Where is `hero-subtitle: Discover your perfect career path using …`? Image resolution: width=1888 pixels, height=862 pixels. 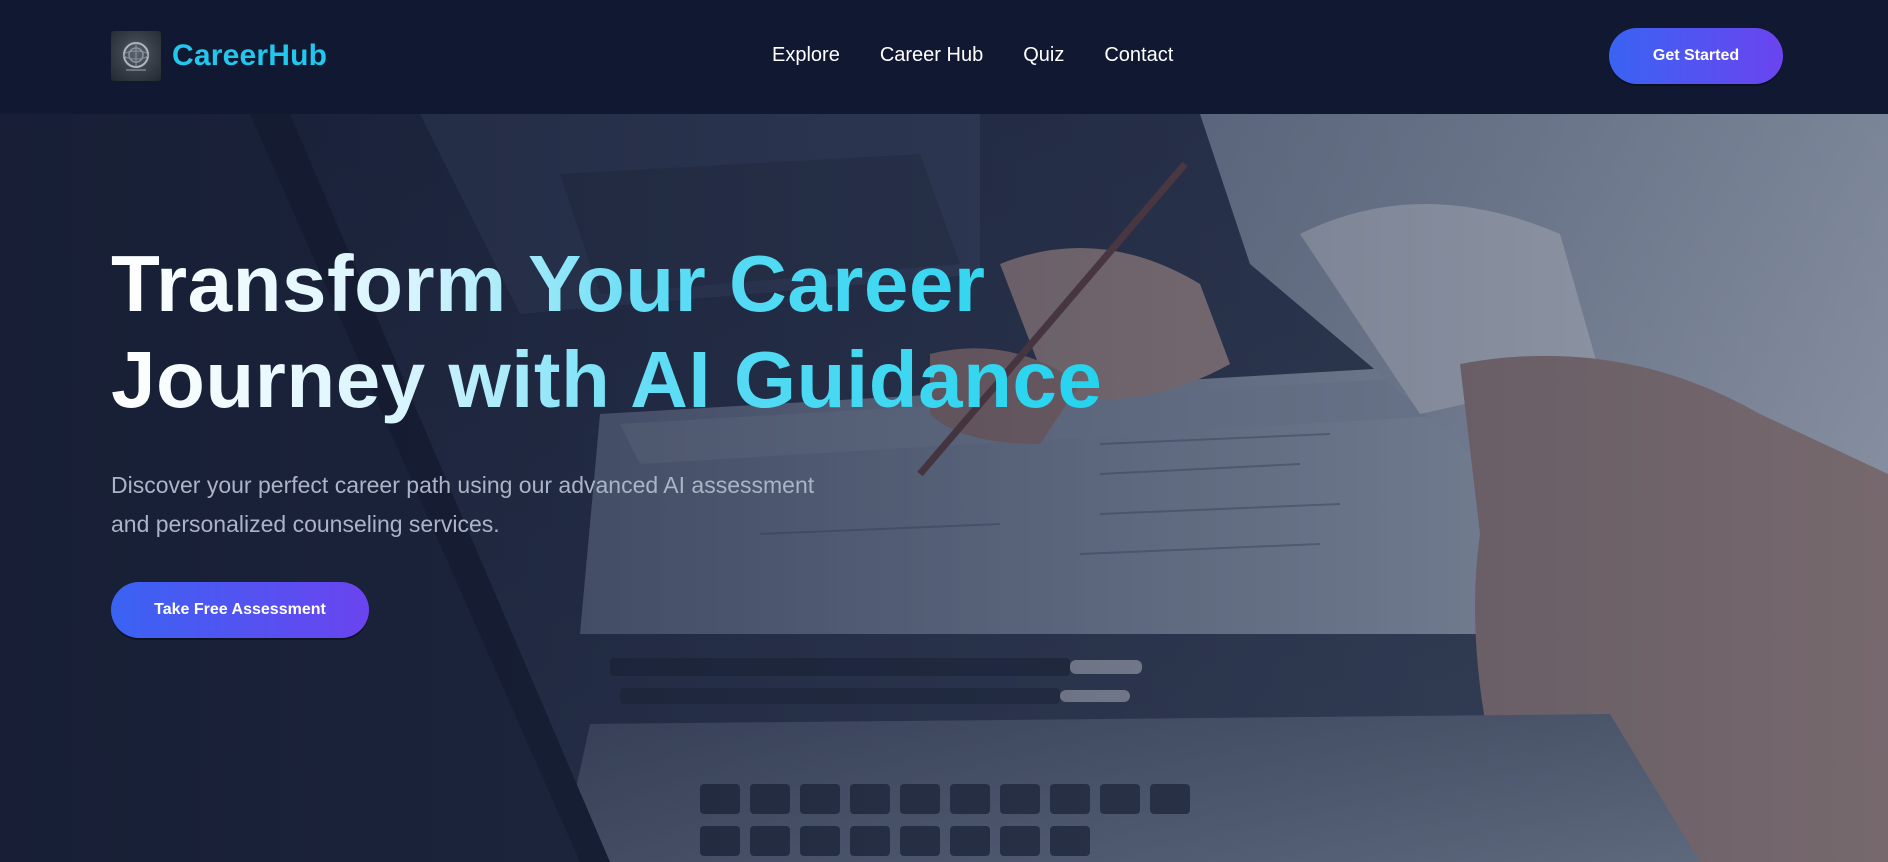 hero-subtitle: Discover your perfect career path using … is located at coordinates (501, 505).